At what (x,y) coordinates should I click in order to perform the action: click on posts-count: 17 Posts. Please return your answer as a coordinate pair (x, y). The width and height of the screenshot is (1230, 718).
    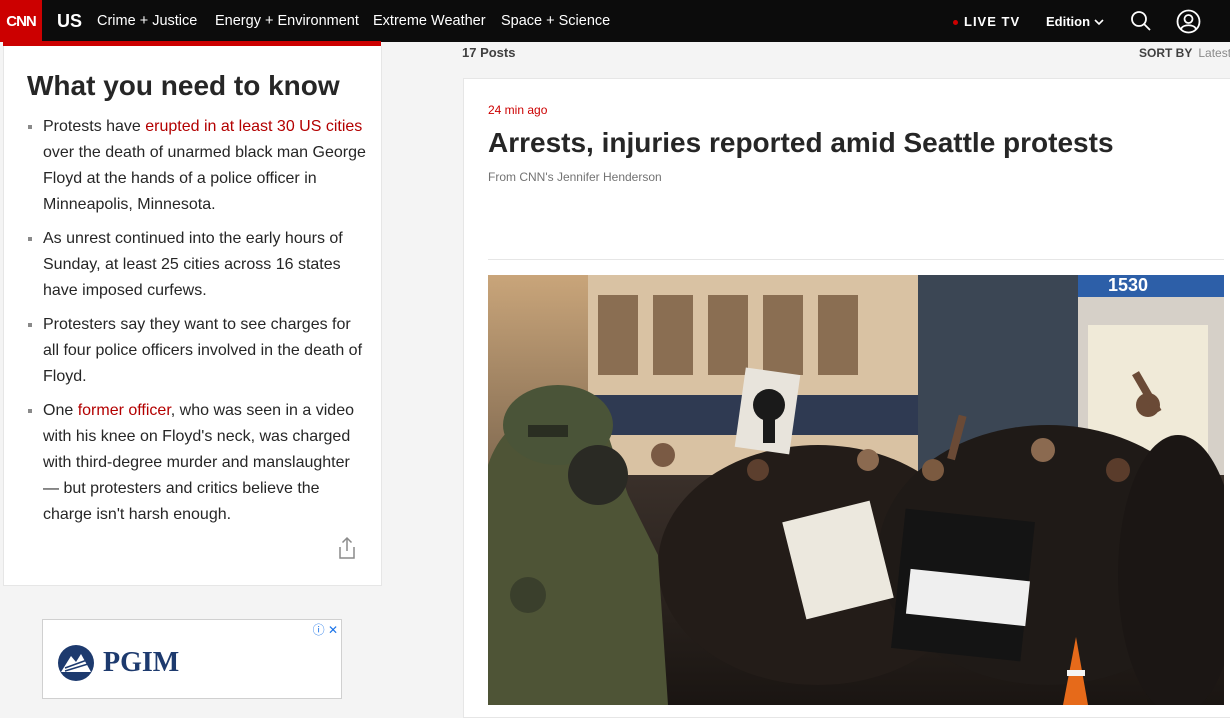
    Looking at the image, I should click on (489, 52).